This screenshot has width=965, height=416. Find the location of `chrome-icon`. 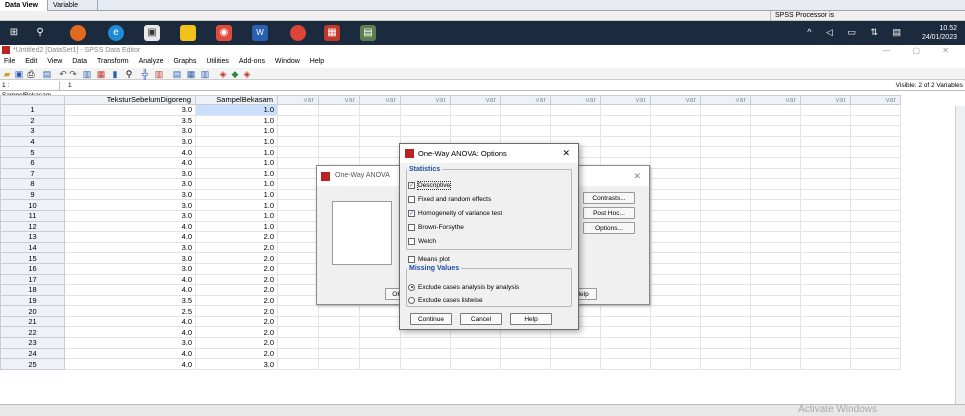

chrome-icon is located at coordinates (298, 33).